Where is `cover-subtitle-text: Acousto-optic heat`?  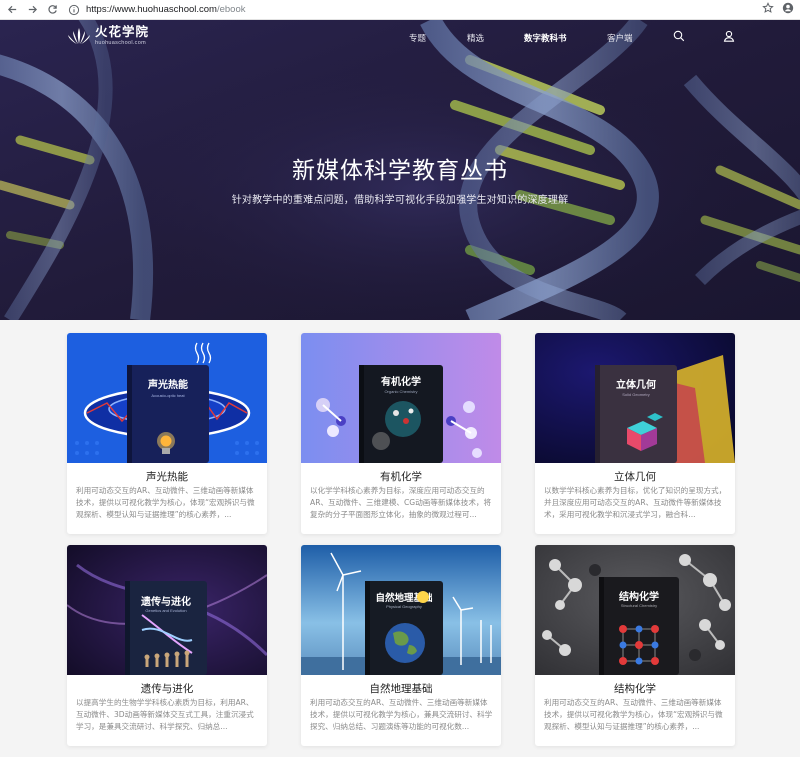 cover-subtitle-text: Acousto-optic heat is located at coordinates (168, 395).